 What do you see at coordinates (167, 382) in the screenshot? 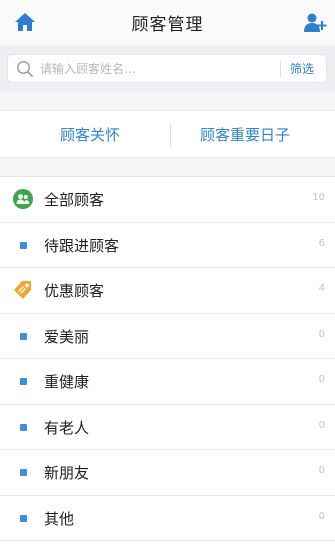
I see `list-item-health-focused: 重健康 0` at bounding box center [167, 382].